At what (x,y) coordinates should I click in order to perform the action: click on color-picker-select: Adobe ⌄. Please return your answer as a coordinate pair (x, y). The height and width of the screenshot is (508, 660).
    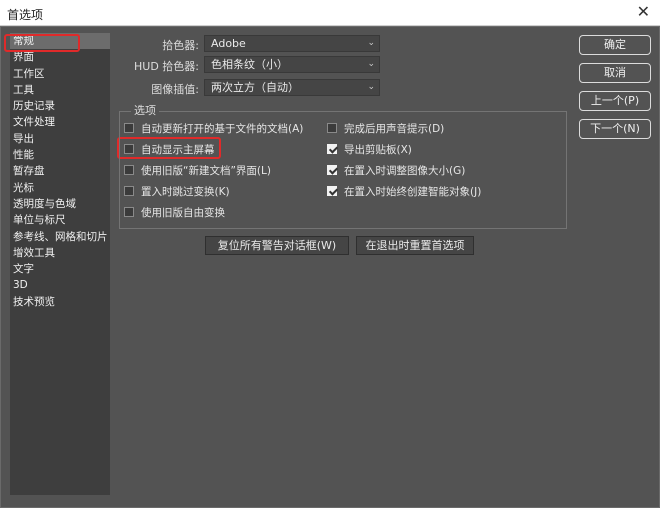
    Looking at the image, I should click on (292, 43).